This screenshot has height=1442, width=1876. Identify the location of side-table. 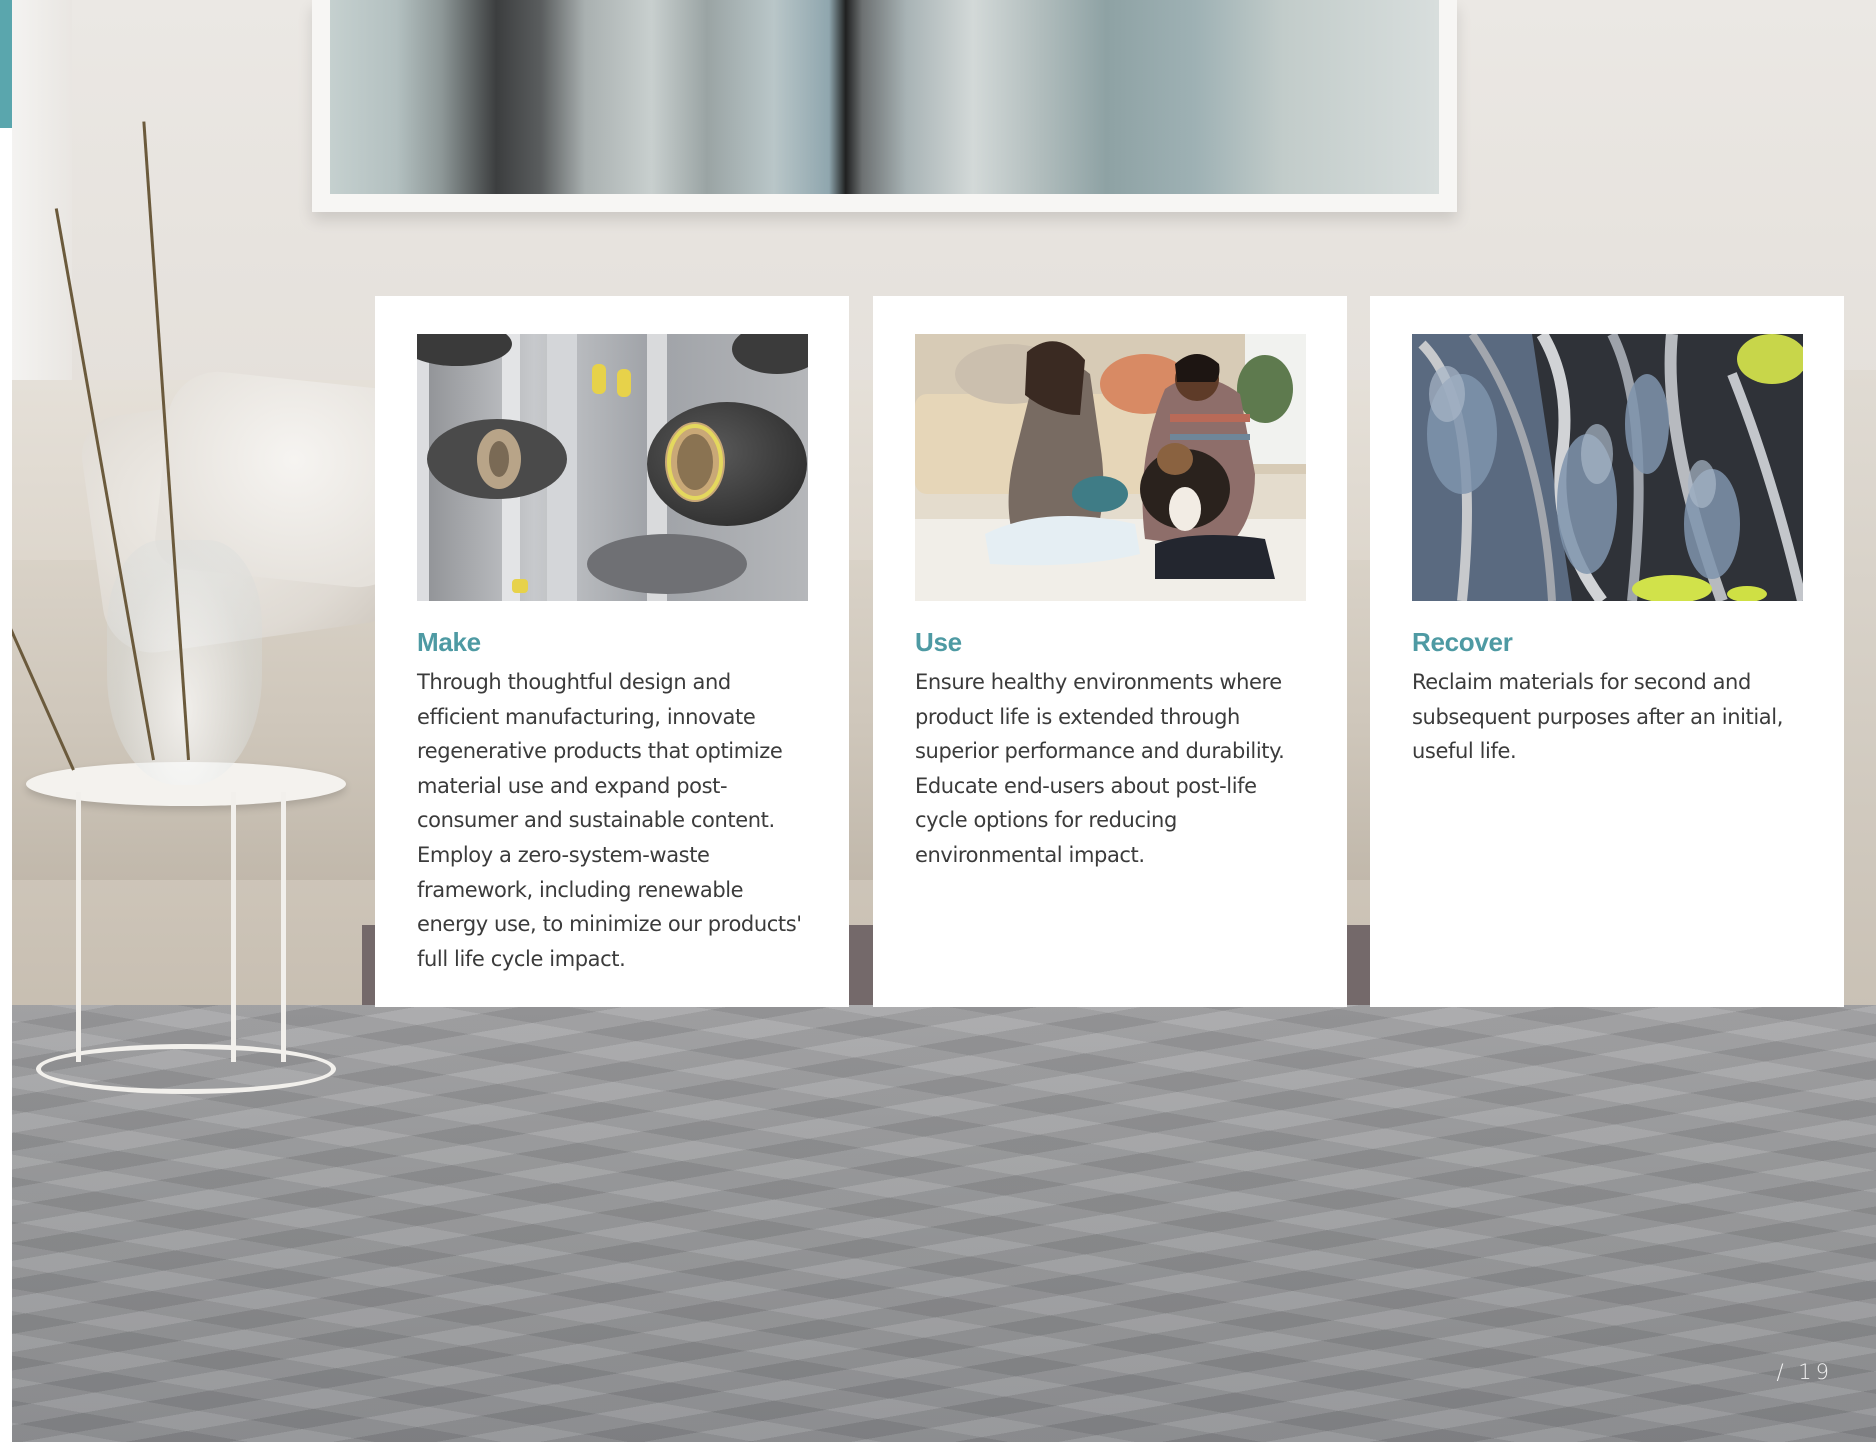
(186, 932).